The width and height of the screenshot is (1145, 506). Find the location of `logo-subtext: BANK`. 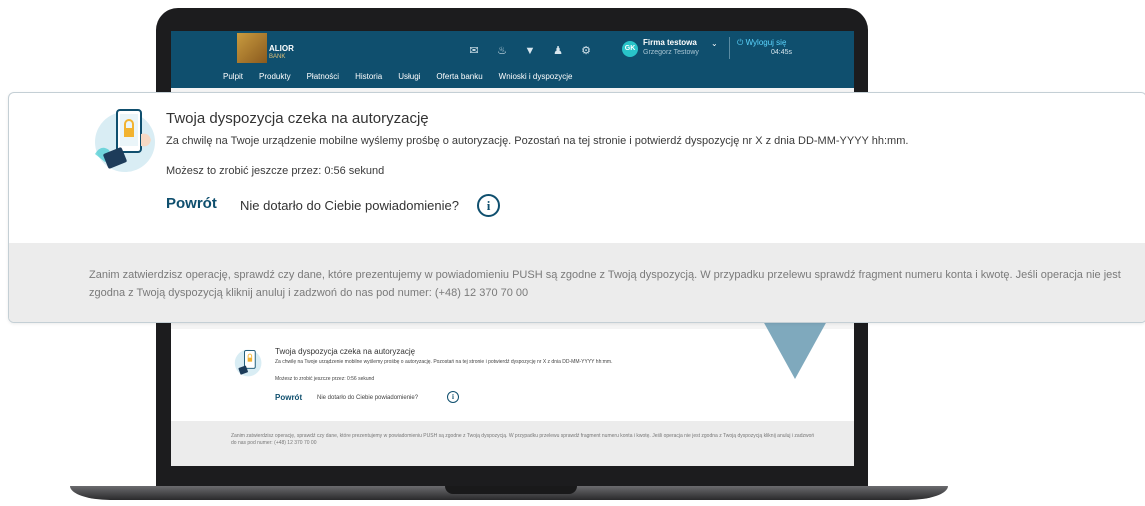

logo-subtext: BANK is located at coordinates (277, 57).